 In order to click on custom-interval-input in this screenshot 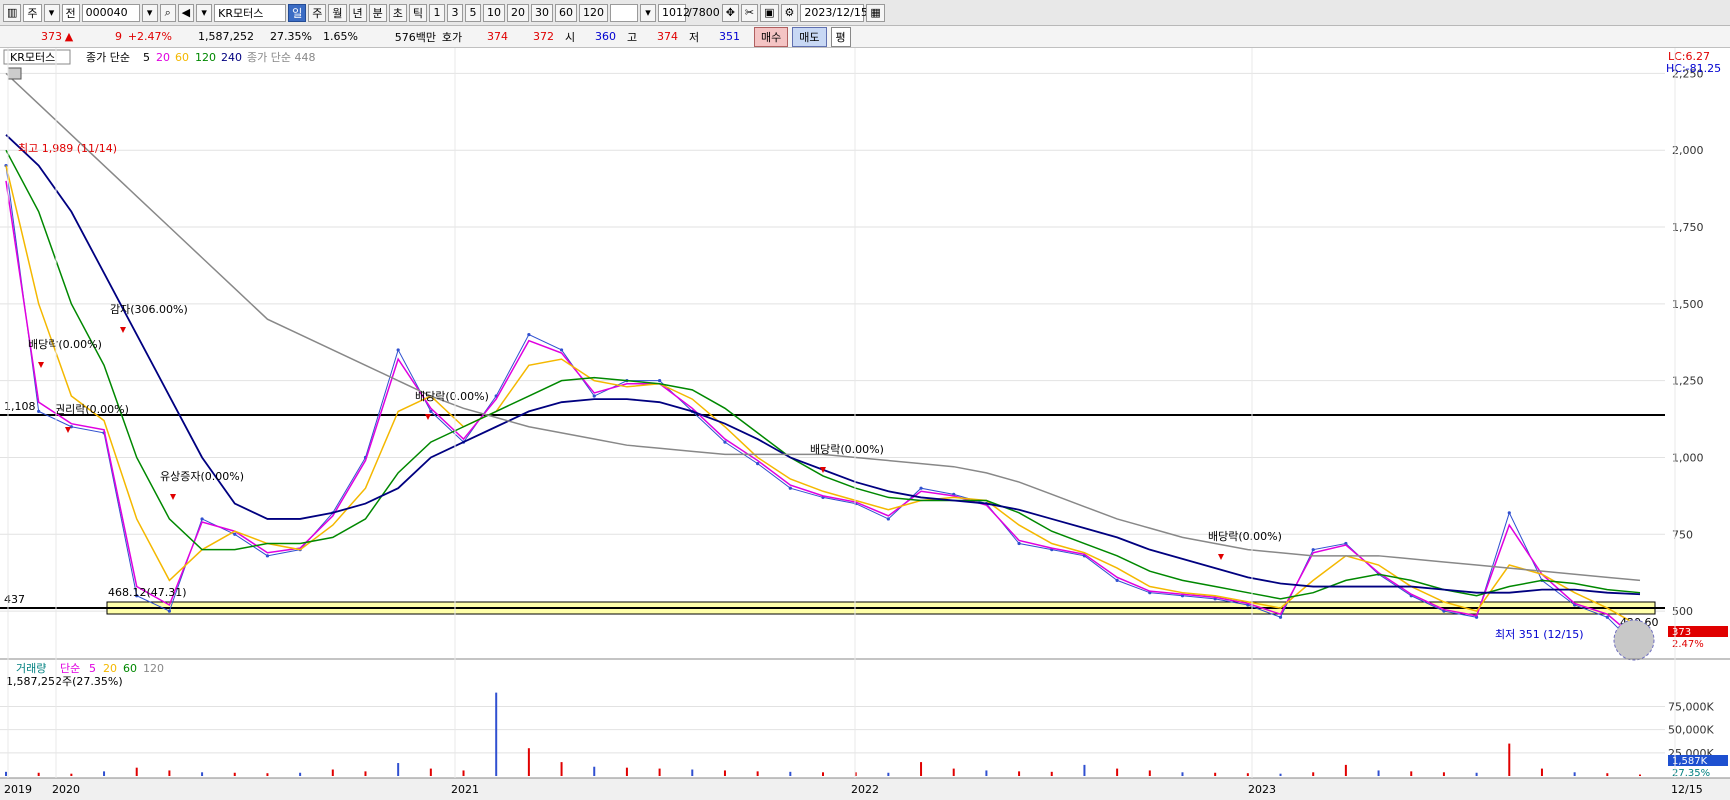, I will do `click(624, 12)`.